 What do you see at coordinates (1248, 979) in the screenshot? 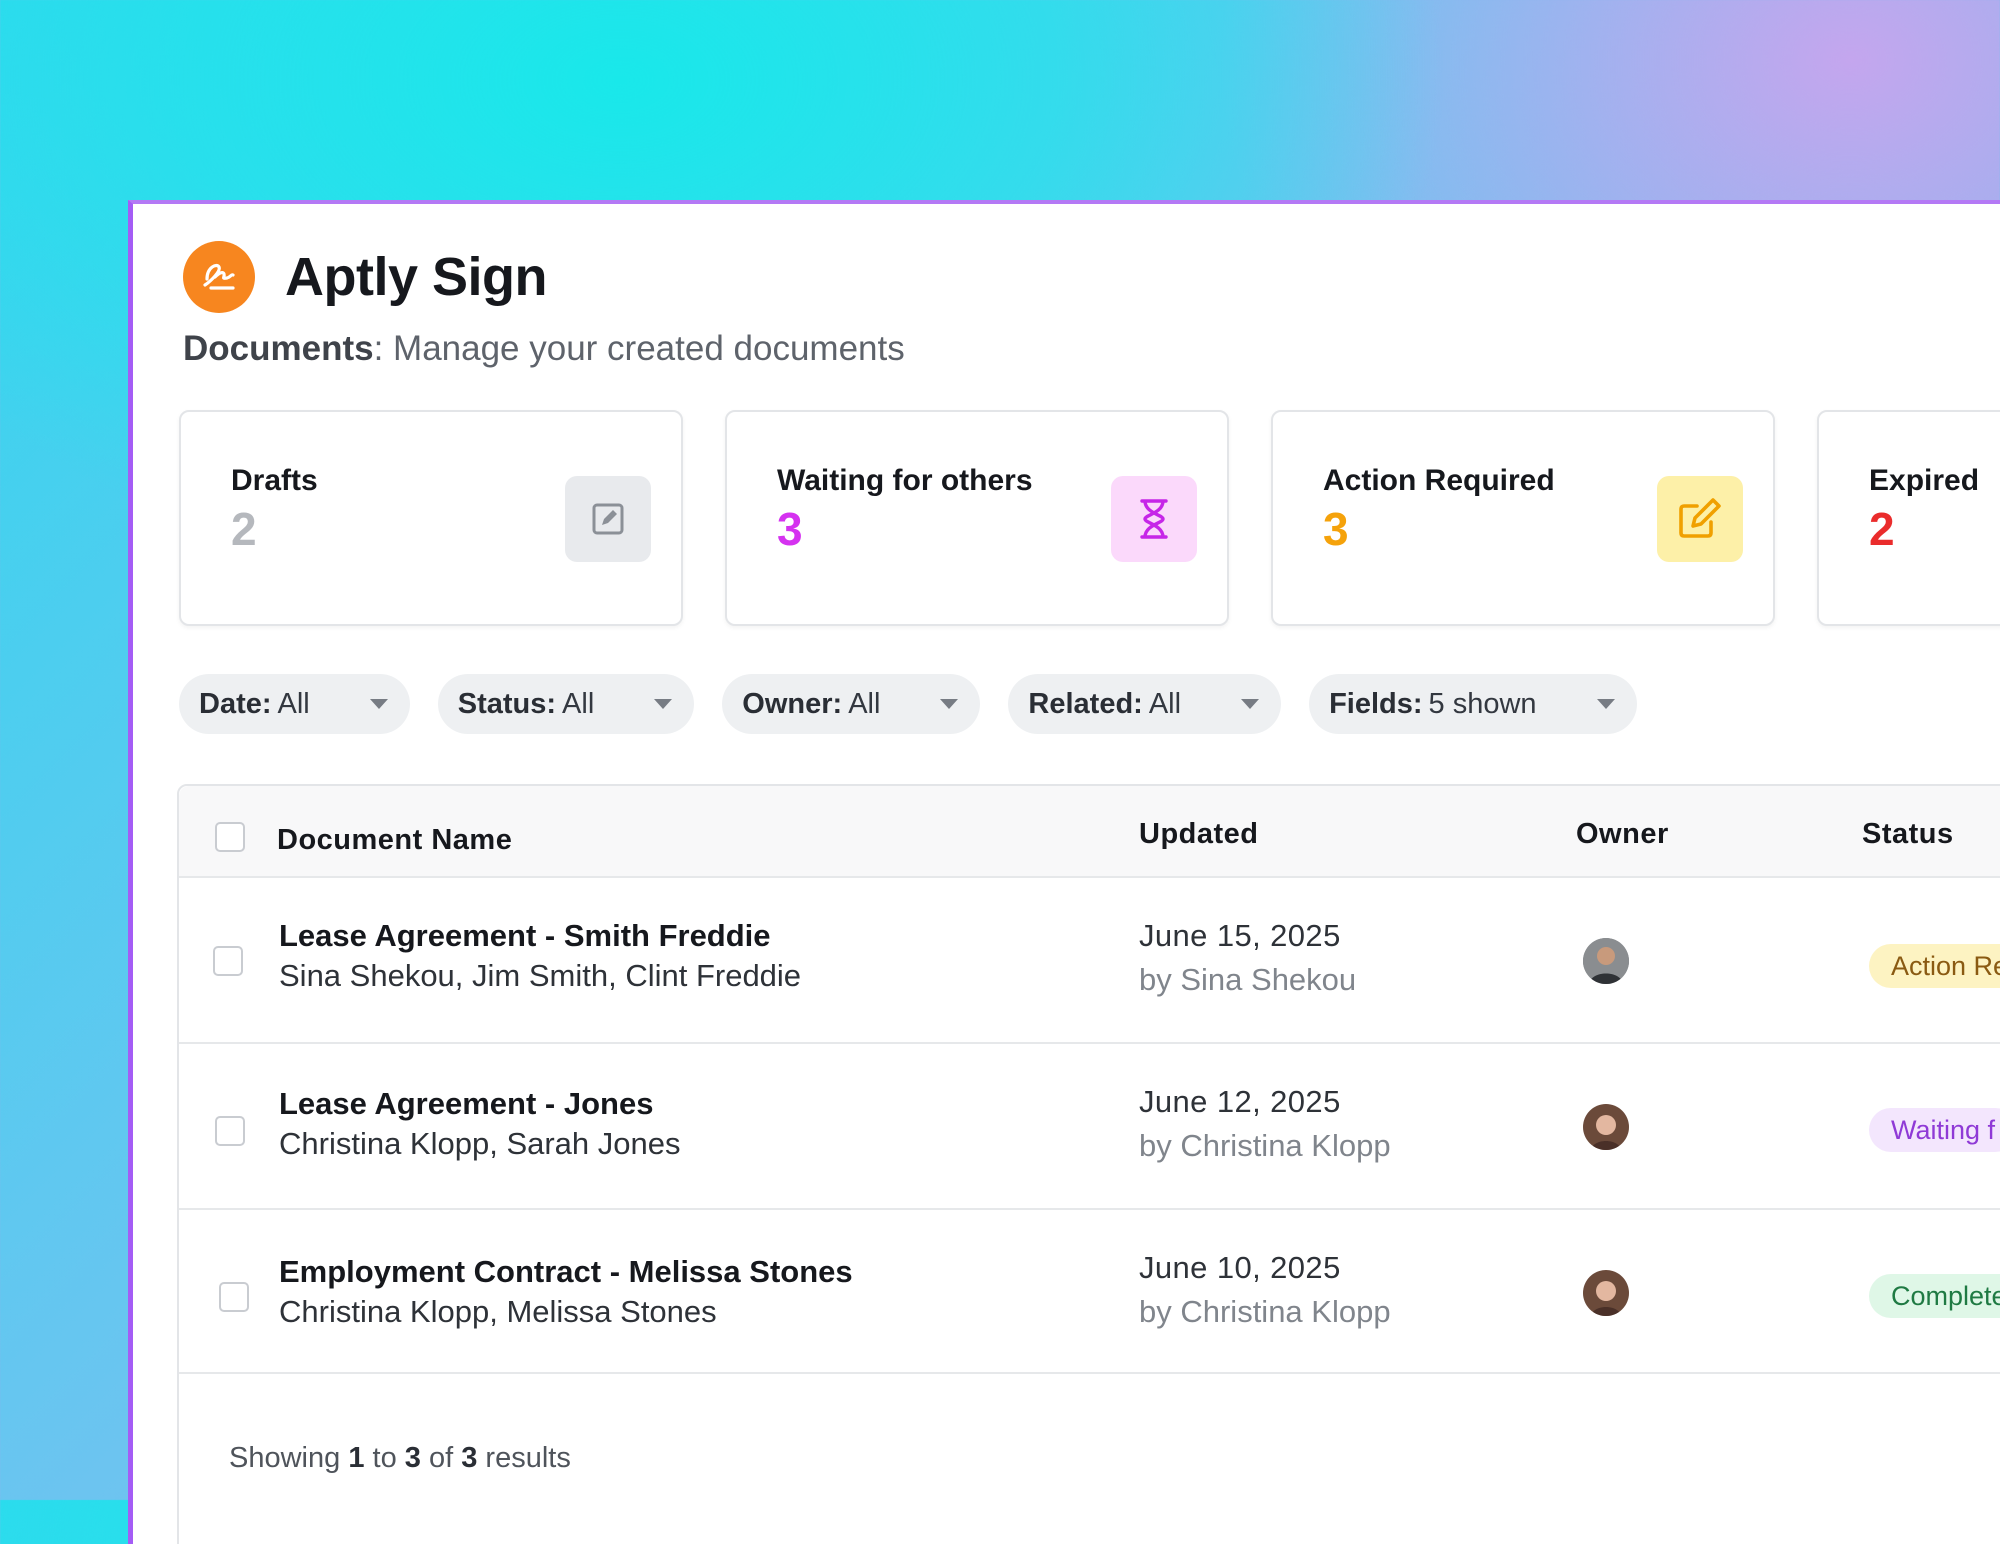
I see `updated-by: by Sina Shekou` at bounding box center [1248, 979].